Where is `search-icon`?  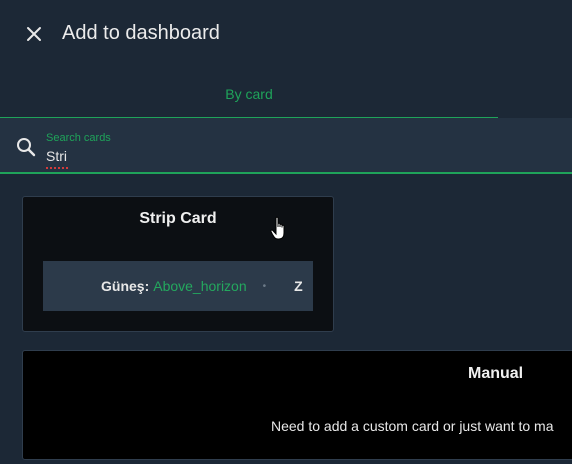 search-icon is located at coordinates (26, 147).